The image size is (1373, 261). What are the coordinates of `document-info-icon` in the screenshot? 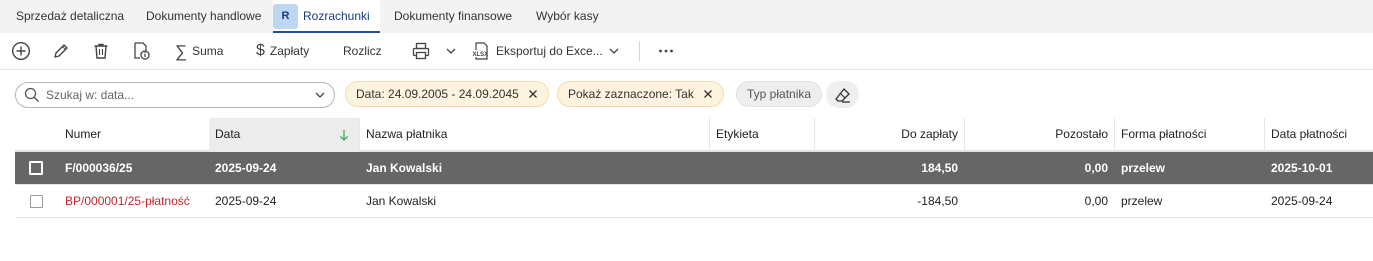 It's located at (142, 51).